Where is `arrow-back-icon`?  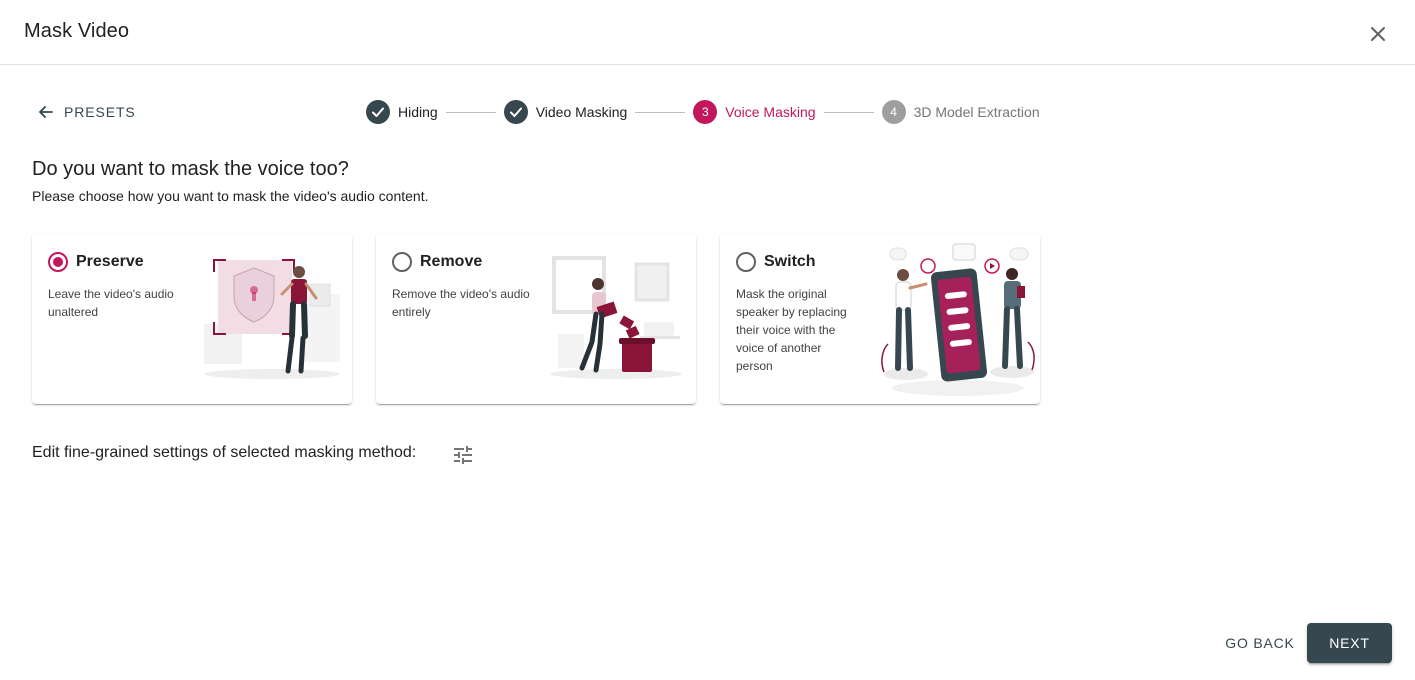
arrow-back-icon is located at coordinates (46, 112).